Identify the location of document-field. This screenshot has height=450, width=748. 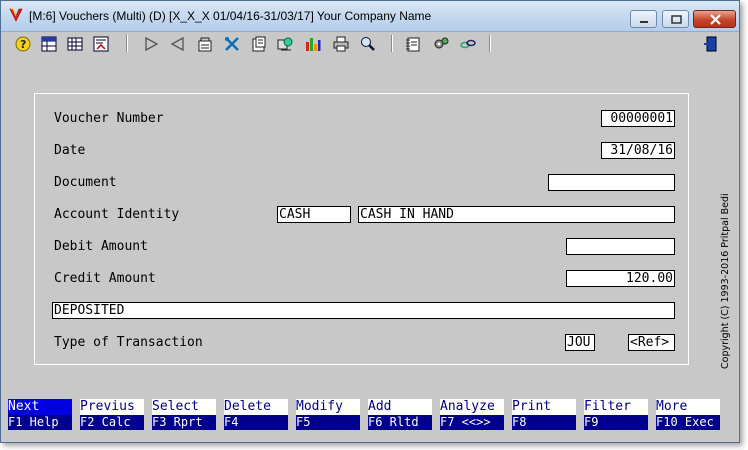
(611, 182).